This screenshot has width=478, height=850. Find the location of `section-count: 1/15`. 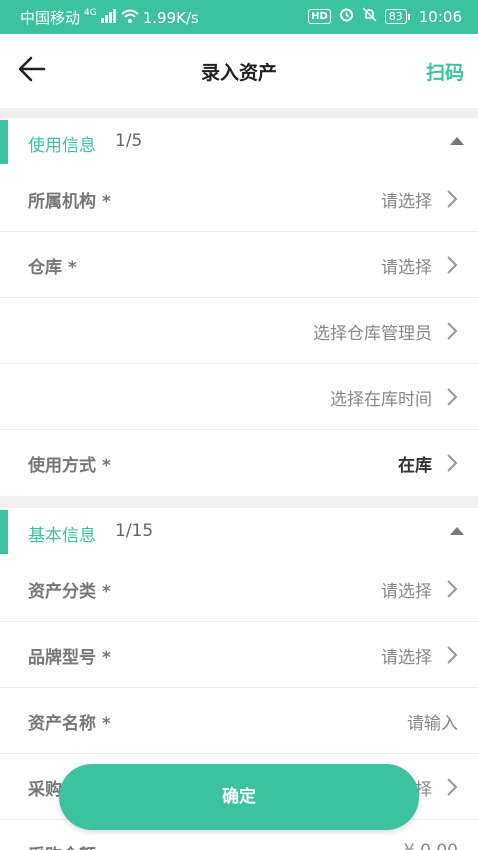

section-count: 1/15 is located at coordinates (134, 531).